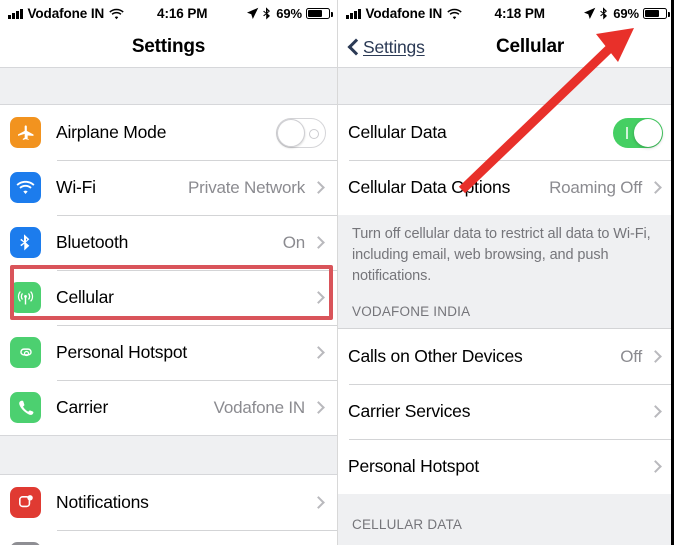 This screenshot has height=545, width=674. What do you see at coordinates (25, 132) in the screenshot?
I see `airplane-icon` at bounding box center [25, 132].